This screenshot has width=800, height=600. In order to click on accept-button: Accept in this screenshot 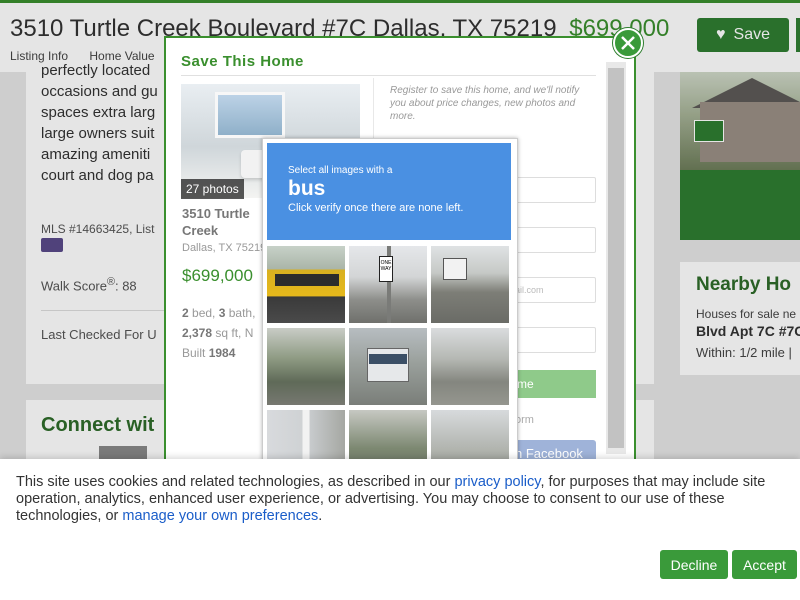, I will do `click(764, 564)`.